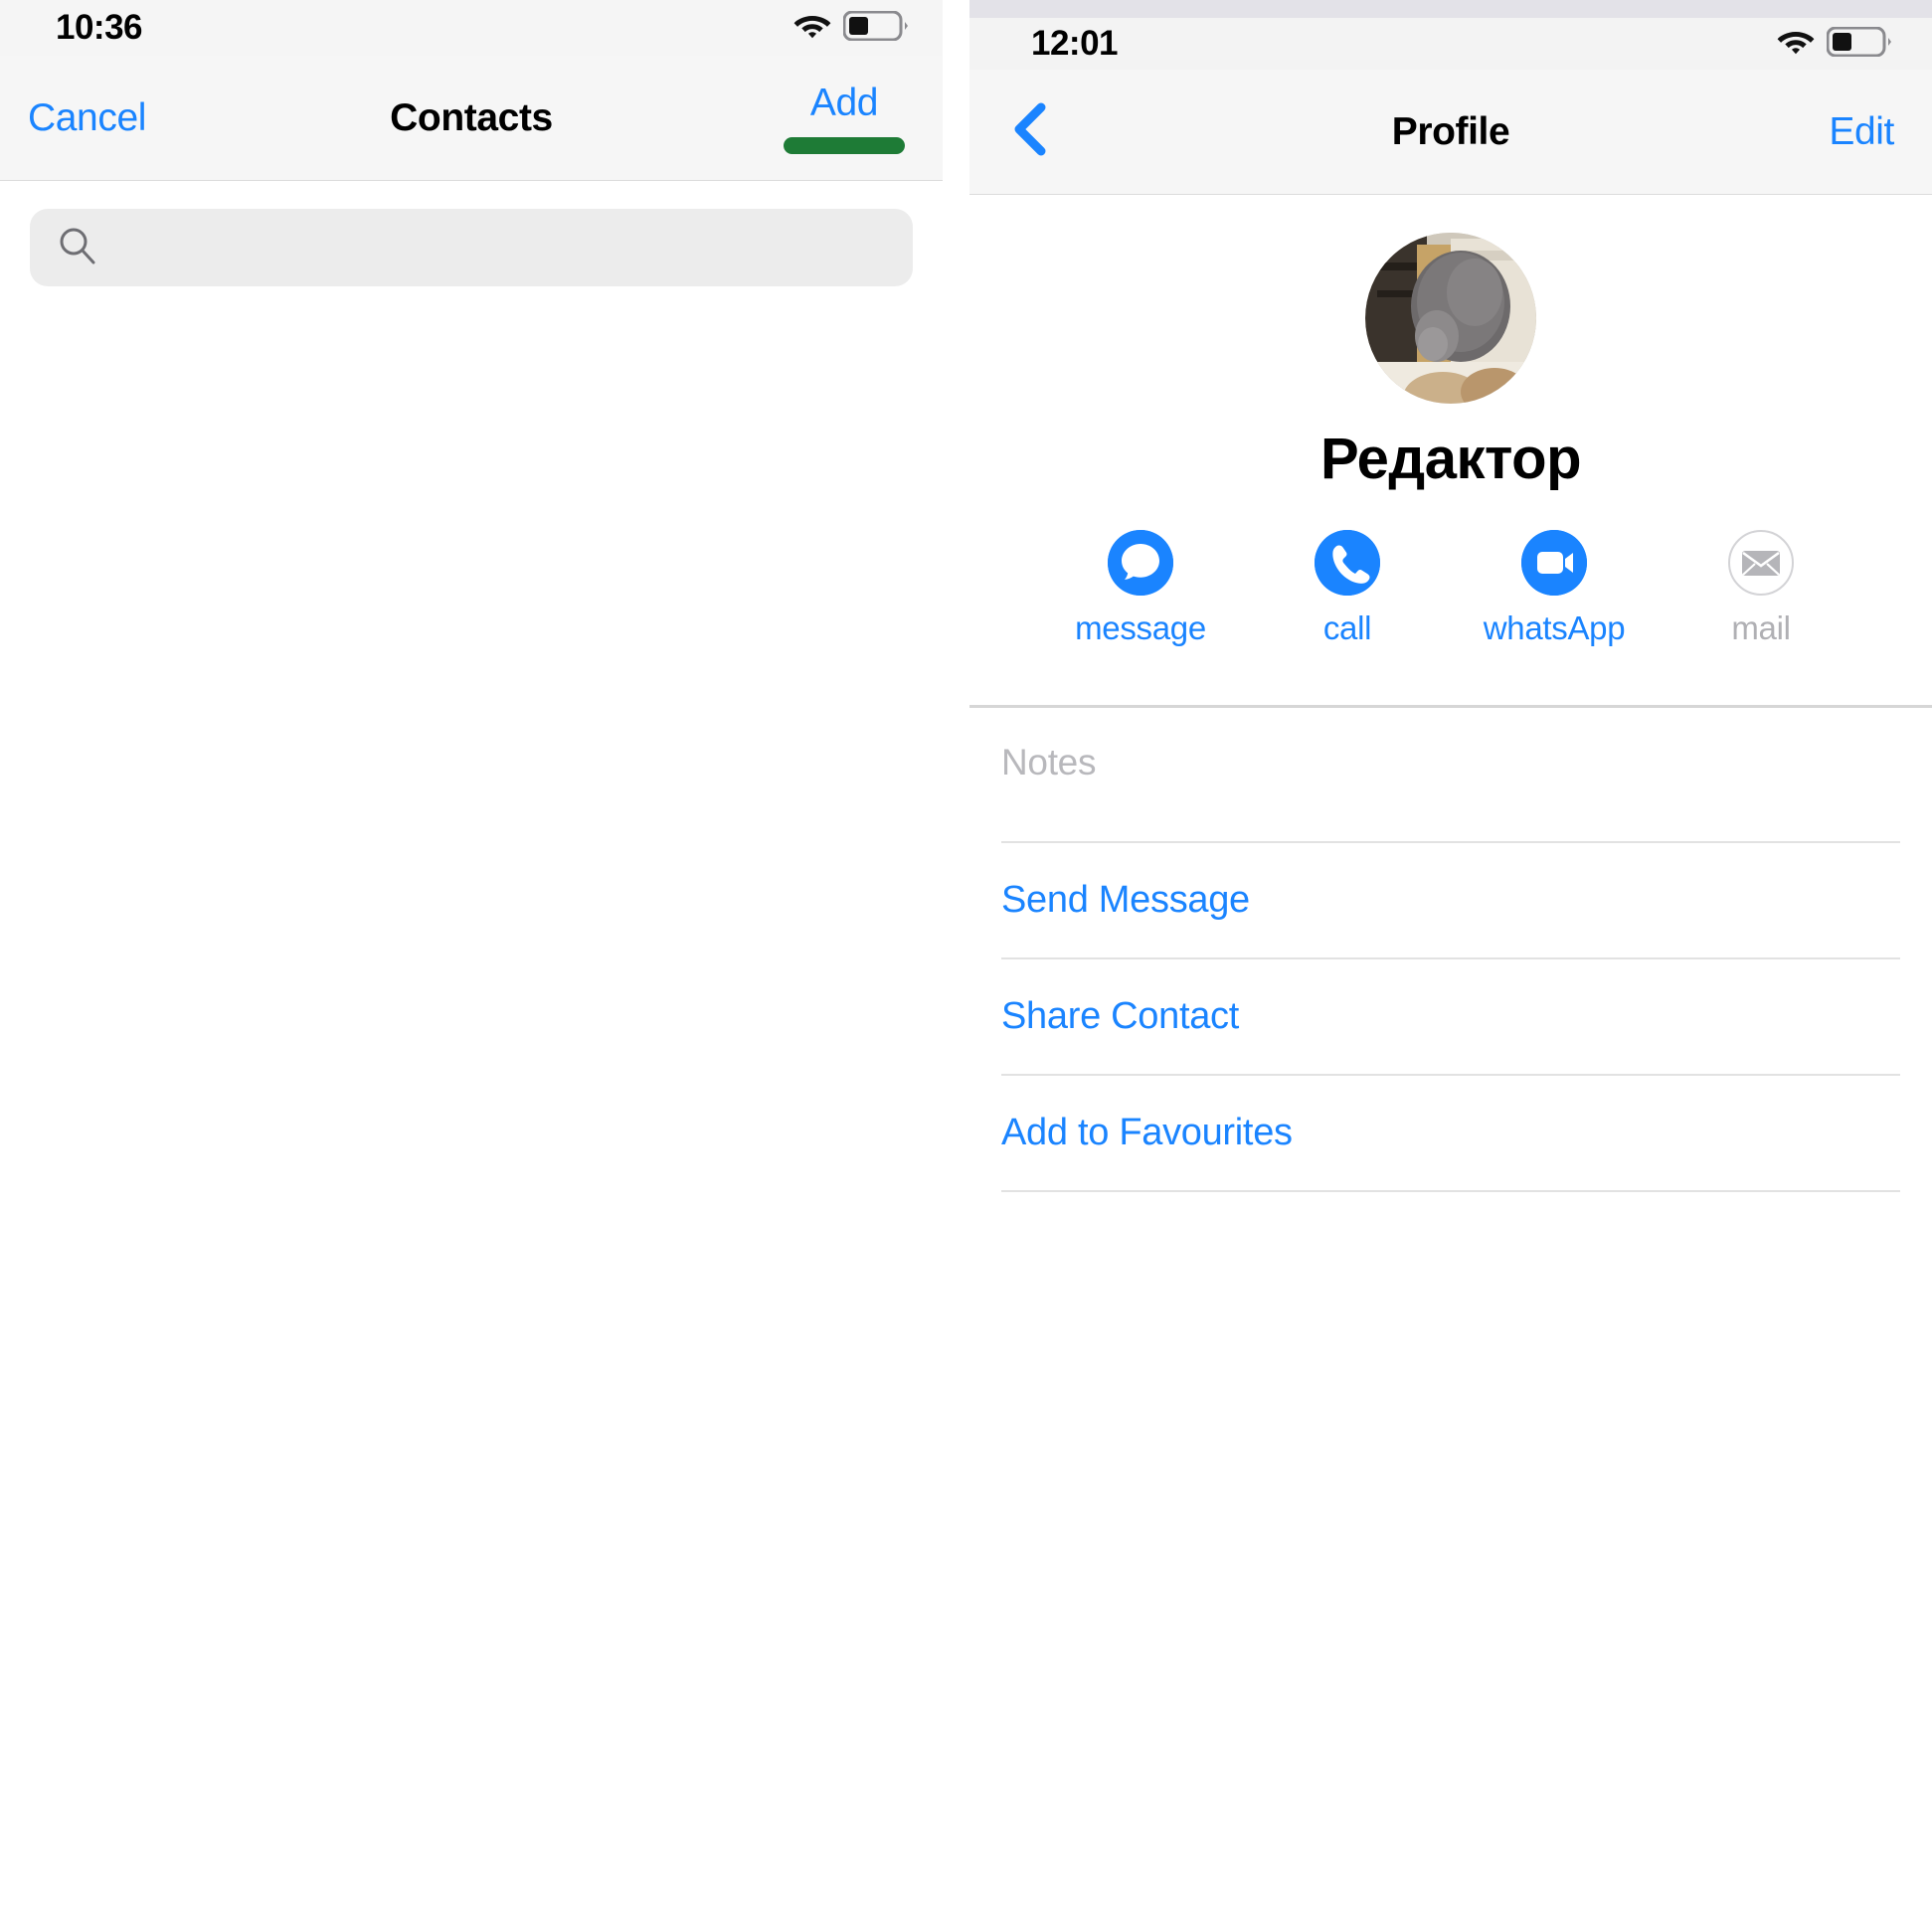 The image size is (1932, 1907). I want to click on share-contact-label: Share Contact, so click(1121, 1016).